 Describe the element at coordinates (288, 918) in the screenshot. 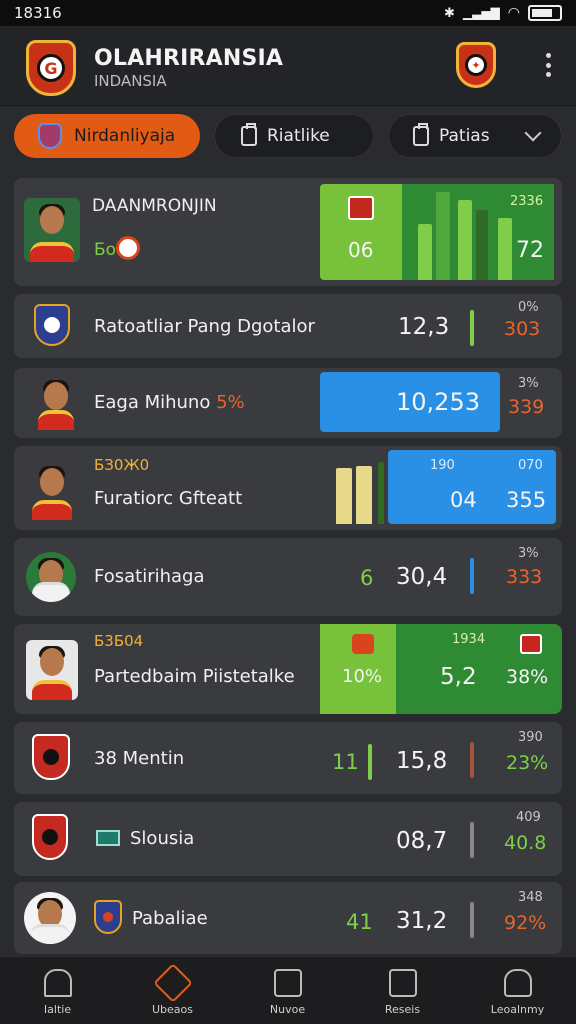

I see `list-item: Pabaliae 41 31,2 348 92%` at that location.